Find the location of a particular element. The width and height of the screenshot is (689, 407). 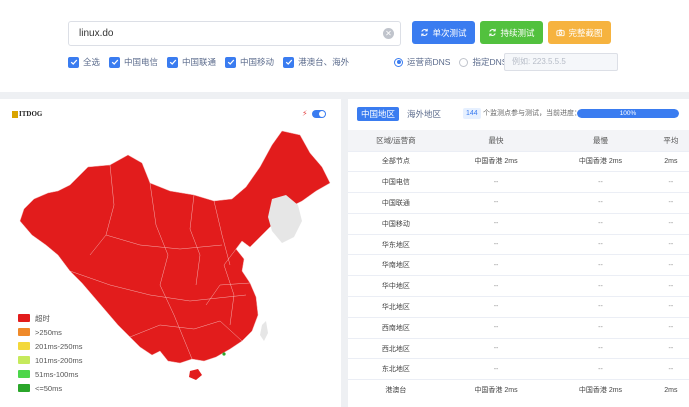

table-cell-region: 中国移动 is located at coordinates (396, 223).